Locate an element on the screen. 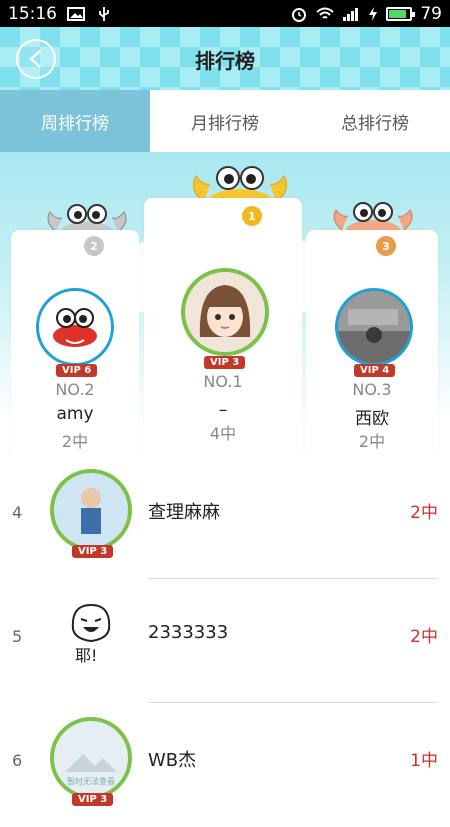 The height and width of the screenshot is (827, 450). girl-avatar-icon is located at coordinates (225, 311).